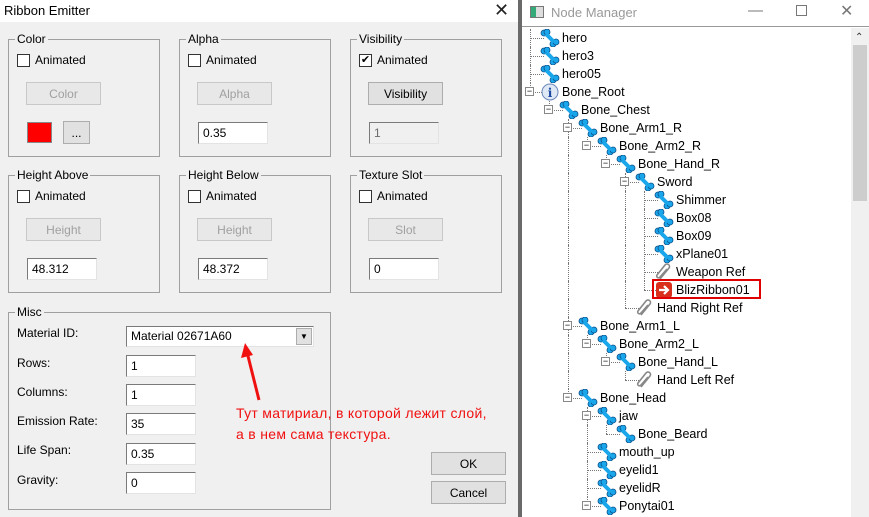 The height and width of the screenshot is (517, 869). What do you see at coordinates (468, 492) in the screenshot?
I see `cancel-button: Cancel` at bounding box center [468, 492].